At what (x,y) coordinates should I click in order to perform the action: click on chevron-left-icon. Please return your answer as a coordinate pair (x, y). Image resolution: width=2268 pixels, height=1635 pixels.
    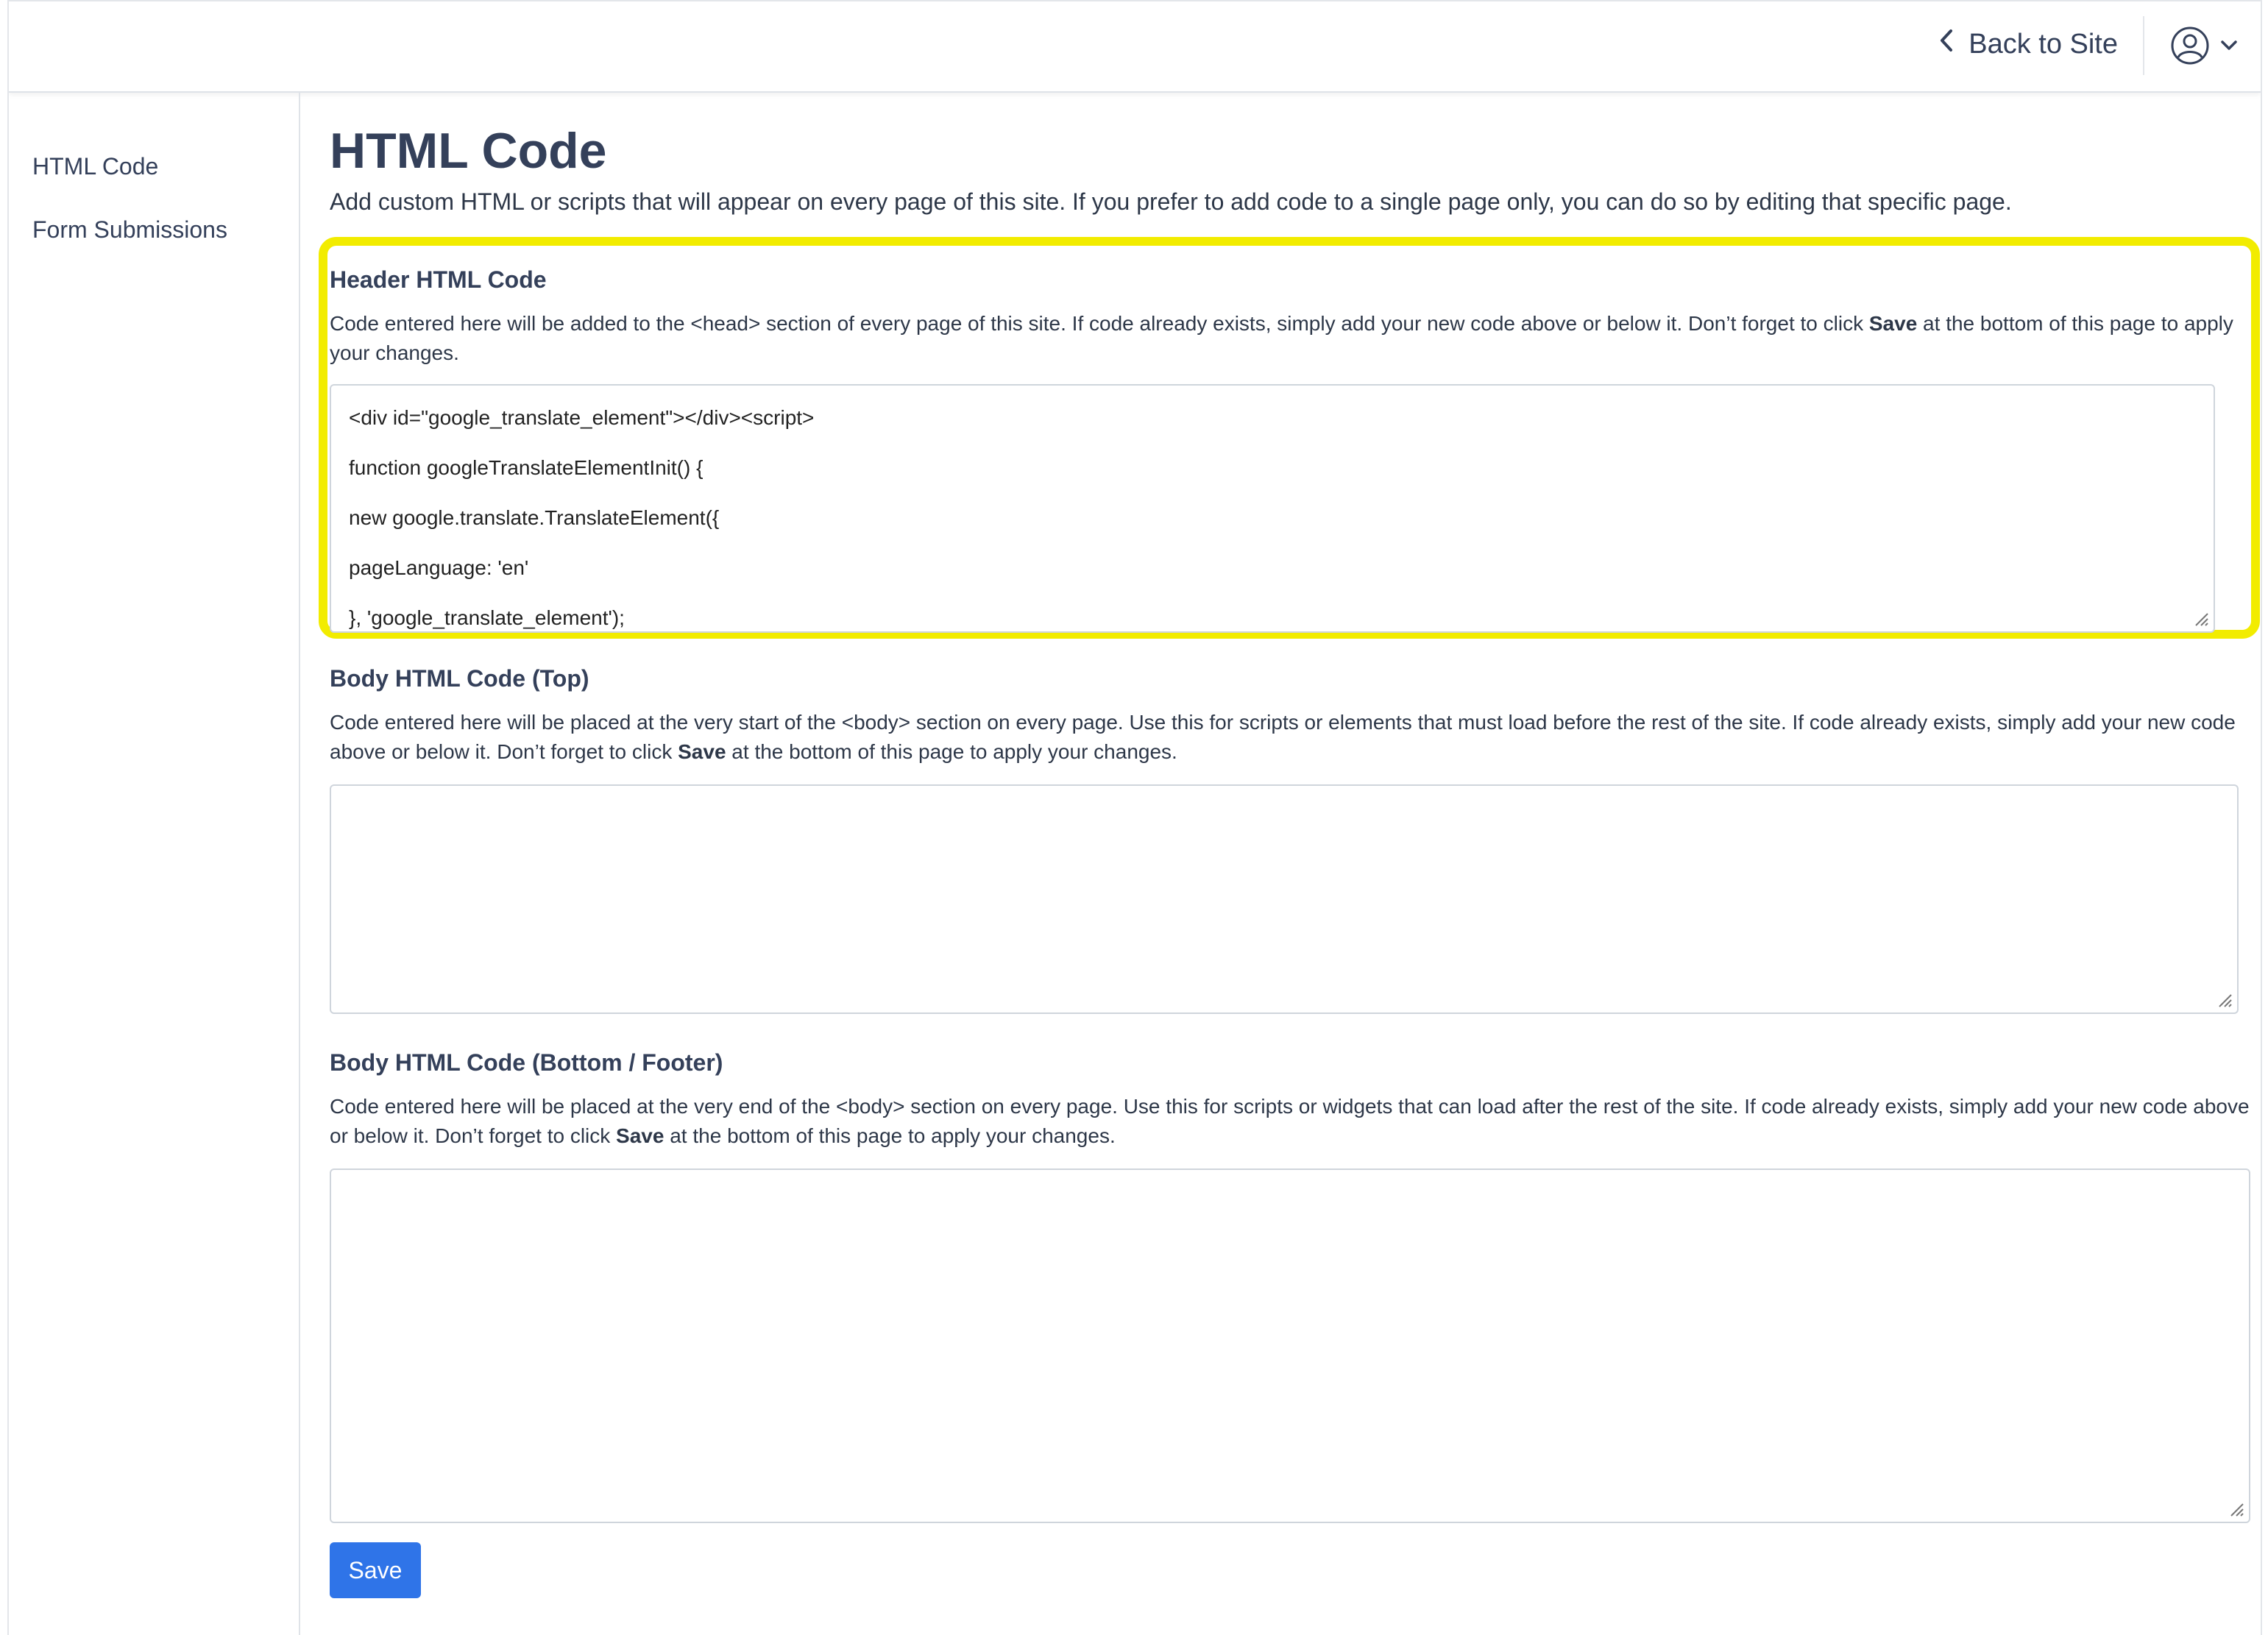
    Looking at the image, I should click on (1947, 44).